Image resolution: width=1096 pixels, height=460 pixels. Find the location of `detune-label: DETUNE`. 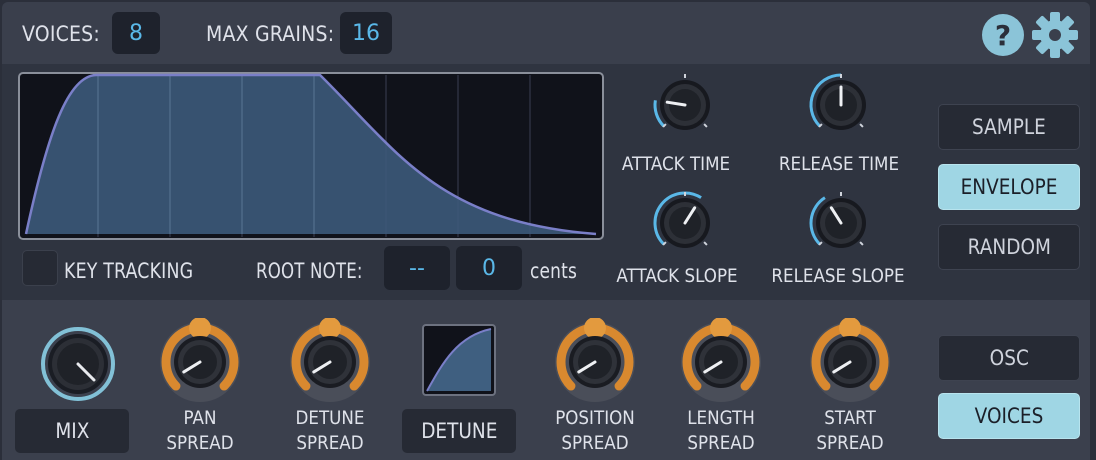

detune-label: DETUNE is located at coordinates (459, 431).